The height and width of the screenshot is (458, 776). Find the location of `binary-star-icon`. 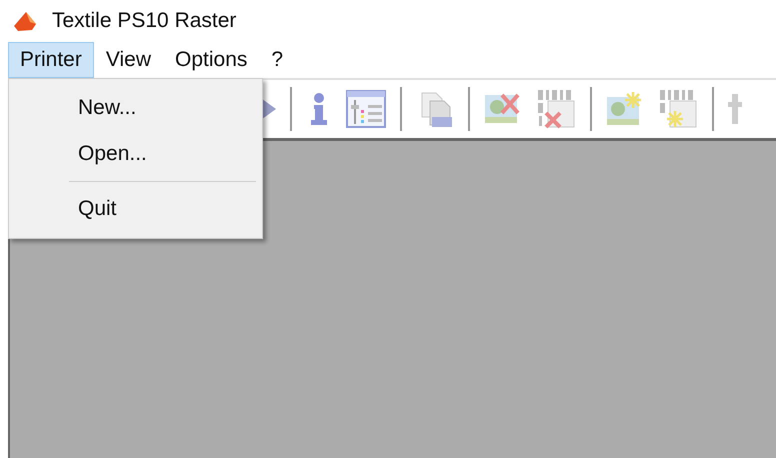

binary-star-icon is located at coordinates (678, 109).